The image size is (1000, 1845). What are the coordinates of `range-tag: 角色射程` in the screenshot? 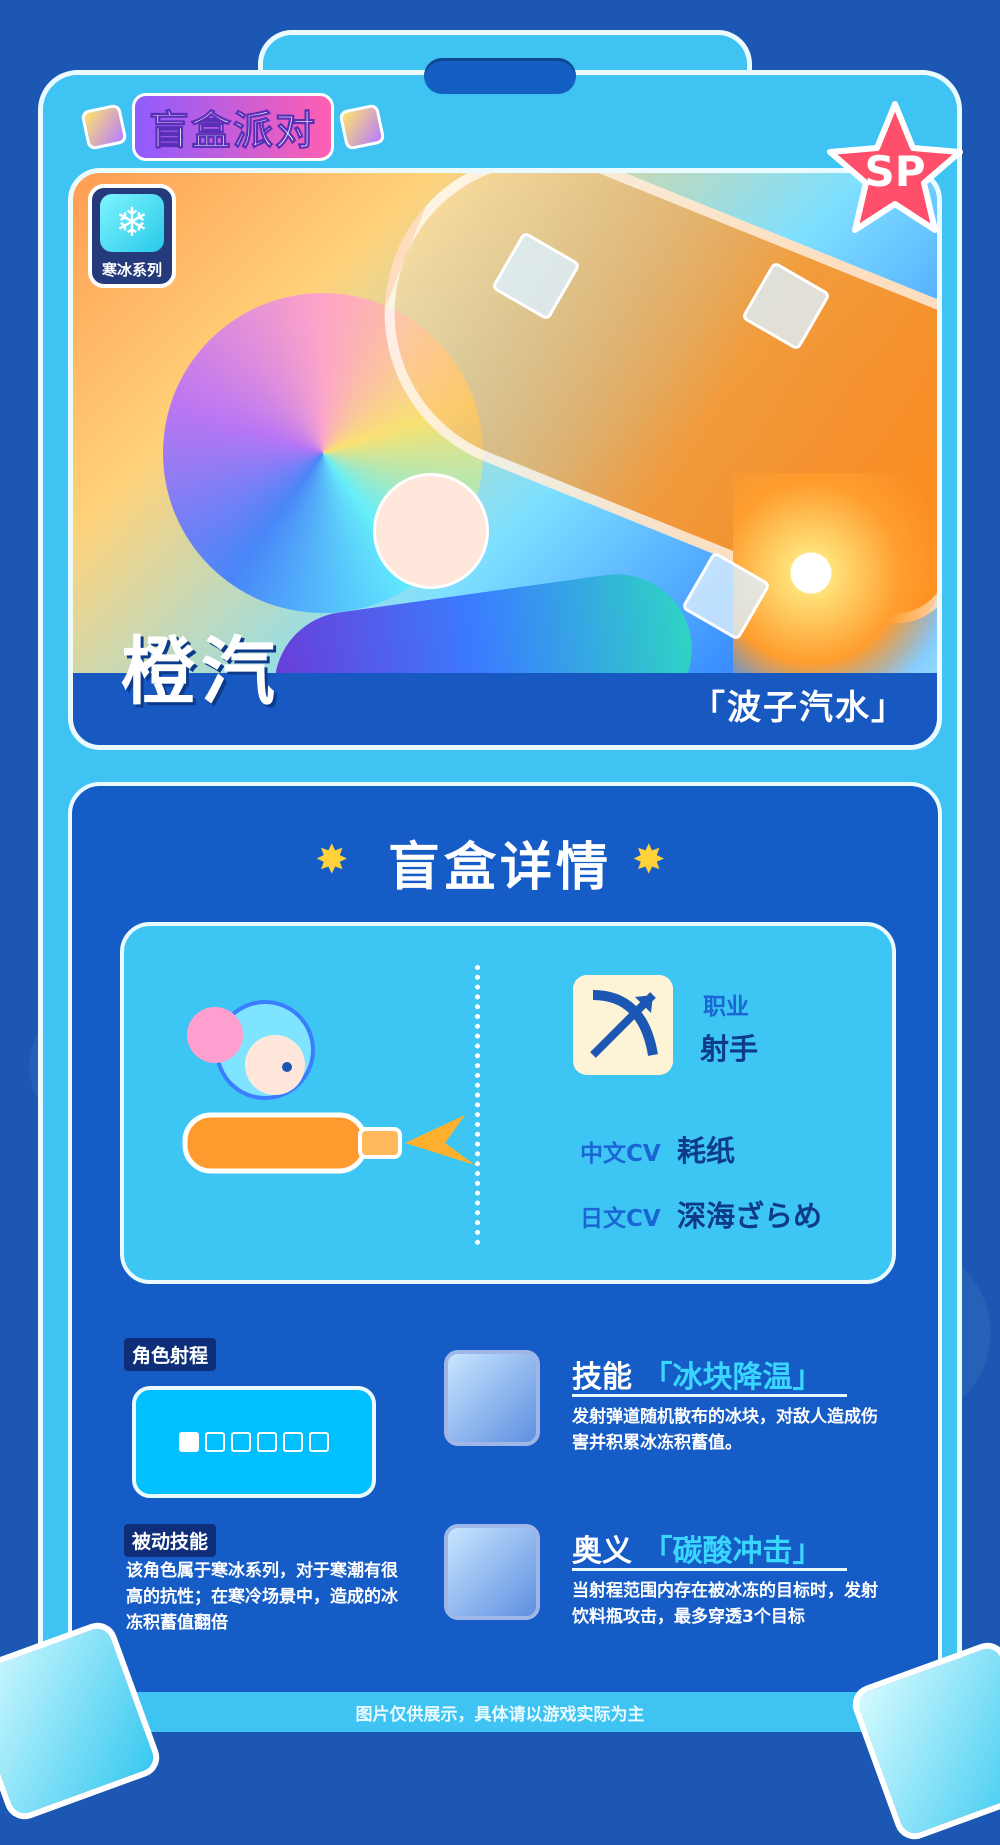 It's located at (170, 1354).